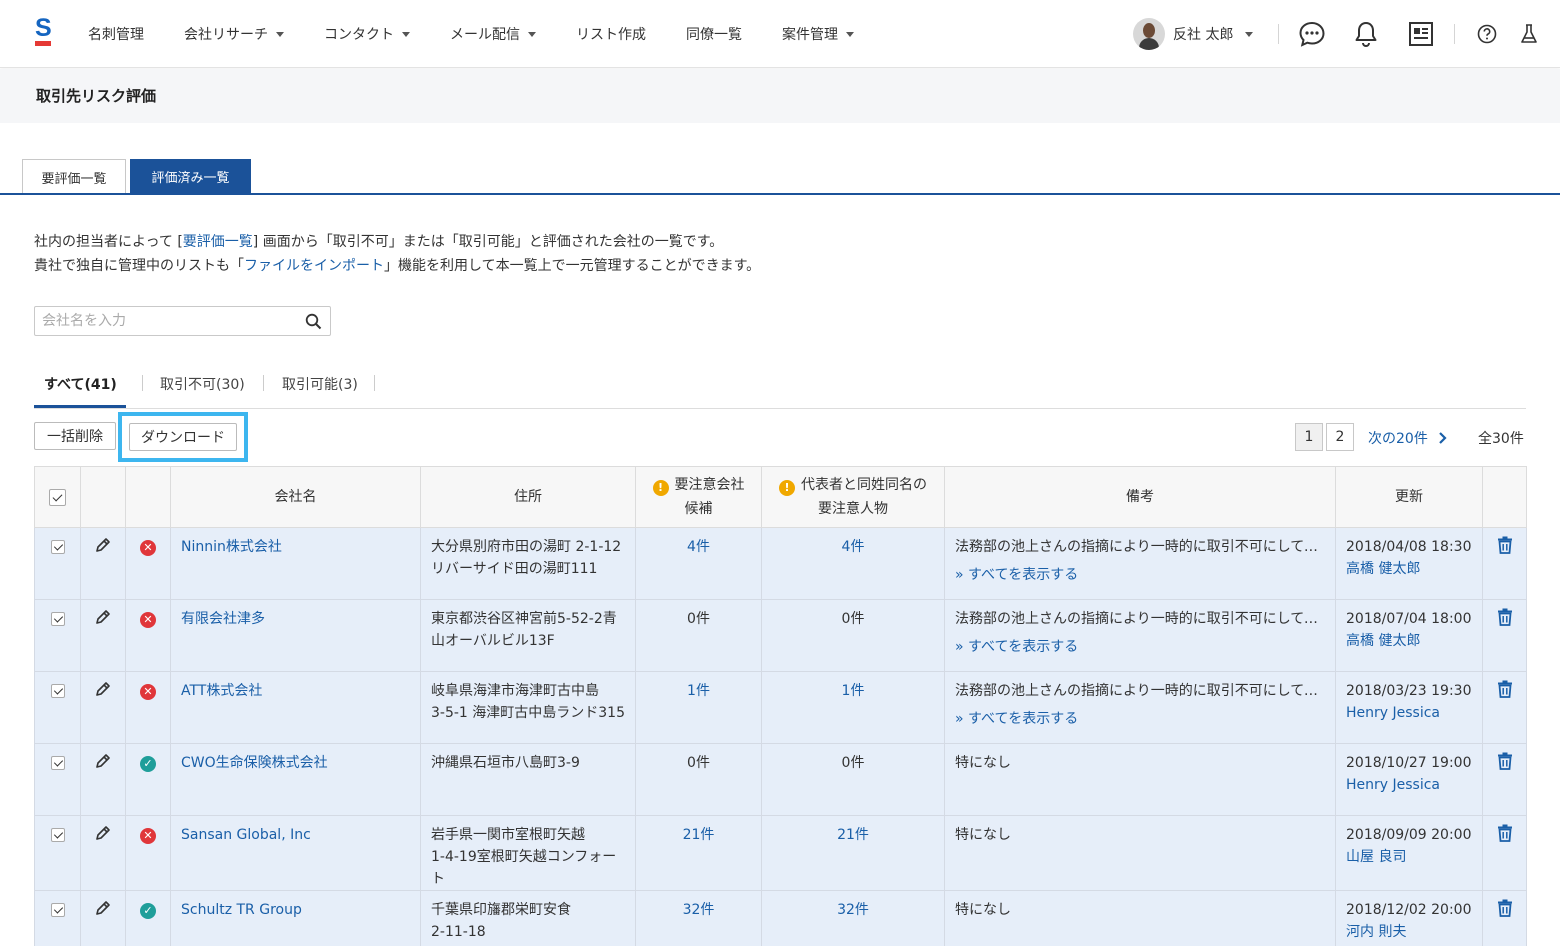 The image size is (1560, 946). Describe the element at coordinates (116, 34) in the screenshot. I see `nav-item: 名刺管理` at that location.